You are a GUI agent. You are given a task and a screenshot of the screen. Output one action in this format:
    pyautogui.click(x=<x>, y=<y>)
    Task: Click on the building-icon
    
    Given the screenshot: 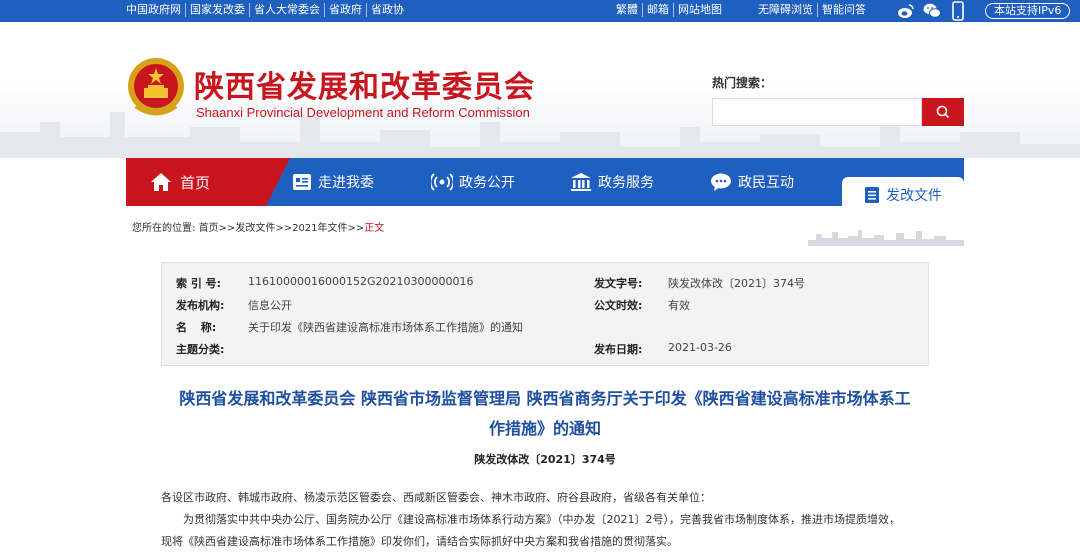 What is the action you would take?
    pyautogui.click(x=581, y=182)
    